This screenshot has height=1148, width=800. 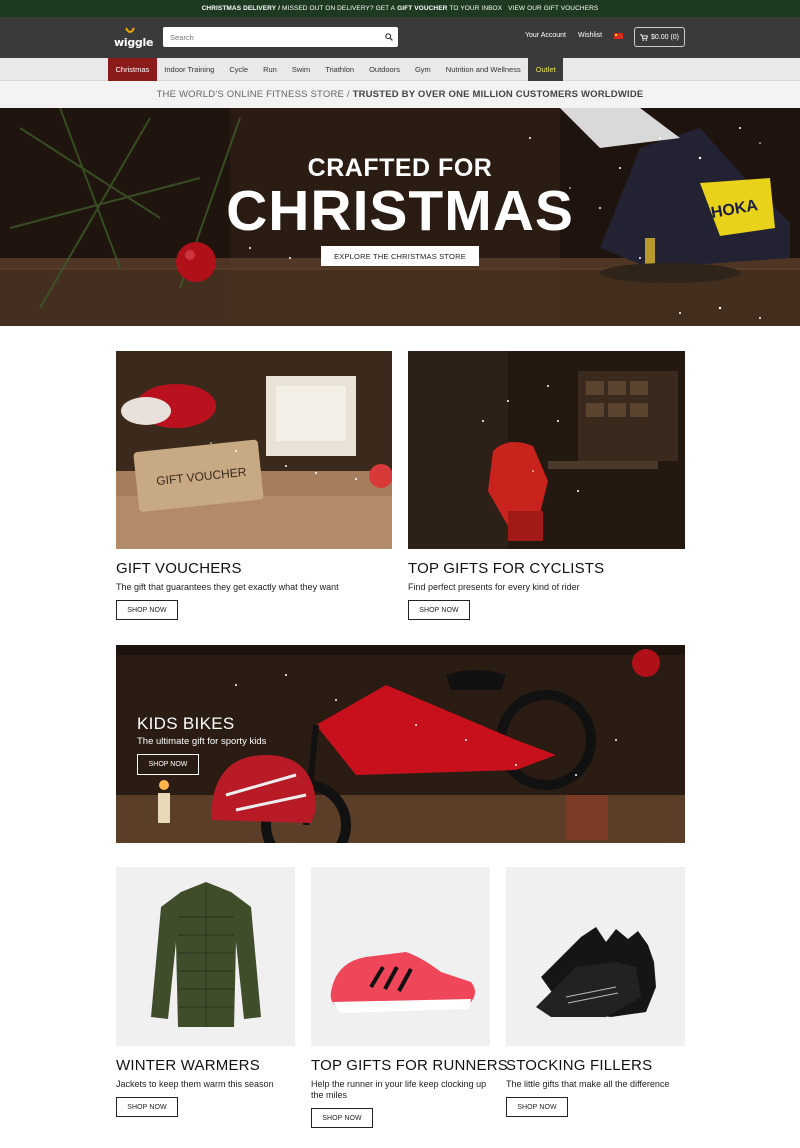 What do you see at coordinates (385, 69) in the screenshot?
I see `nav-outdoors: Outdoors` at bounding box center [385, 69].